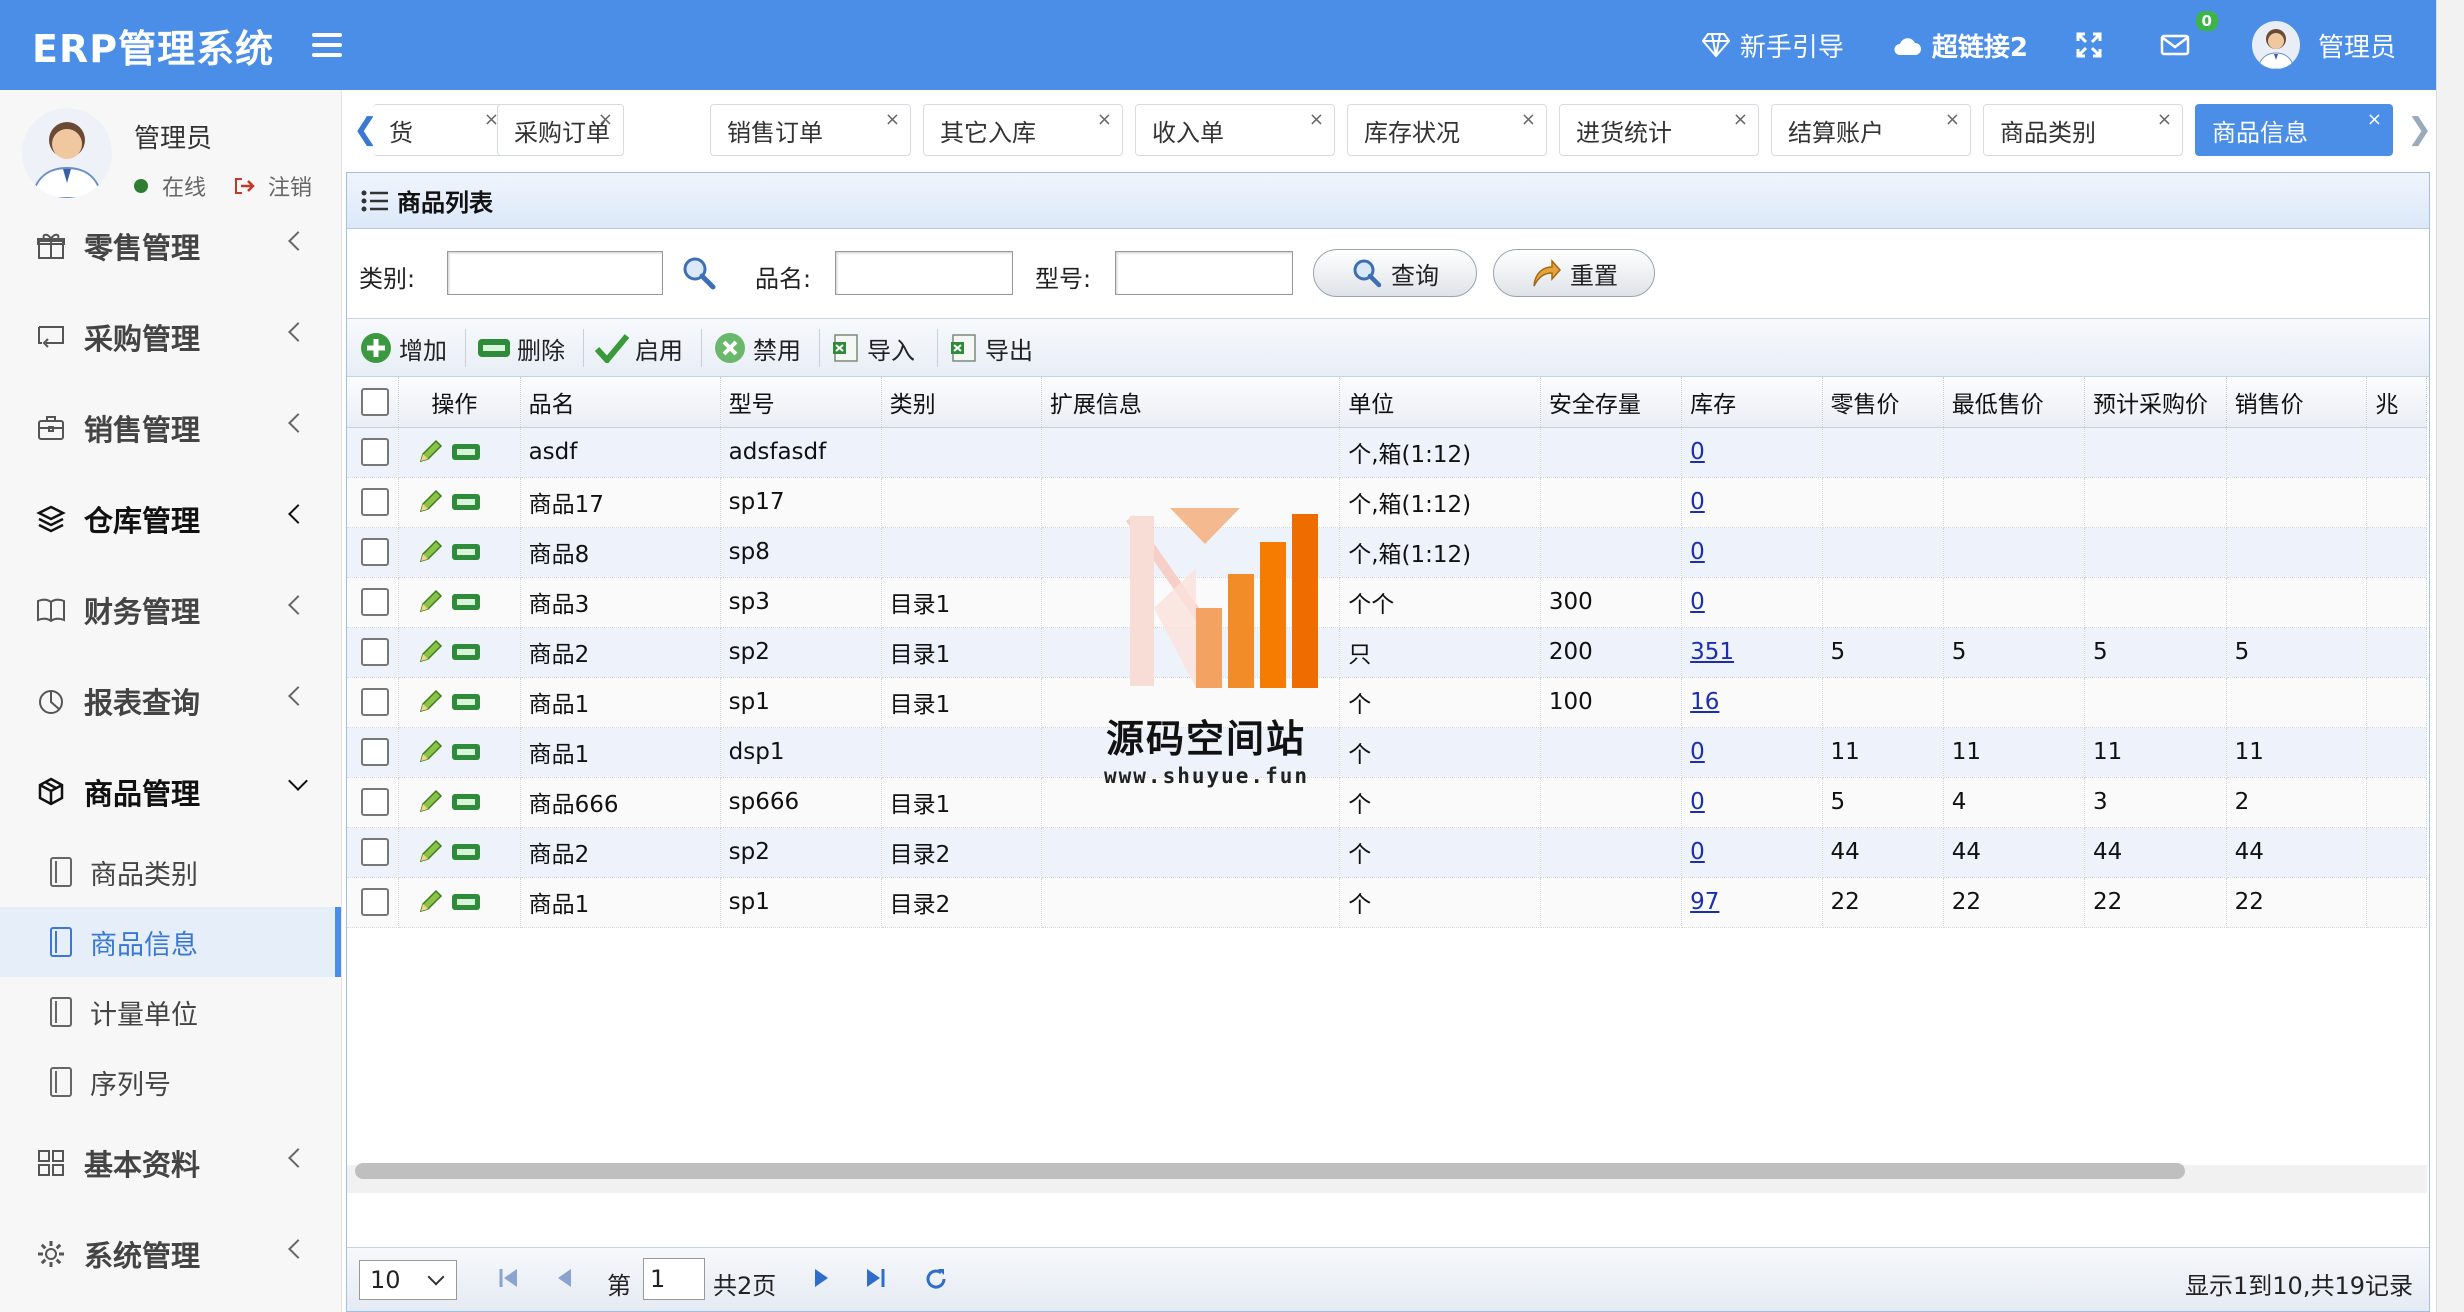  What do you see at coordinates (1387, 802) in the screenshot?
I see `table-row: 商品666 sp666 目录1 个 0 5 4 3 2` at bounding box center [1387, 802].